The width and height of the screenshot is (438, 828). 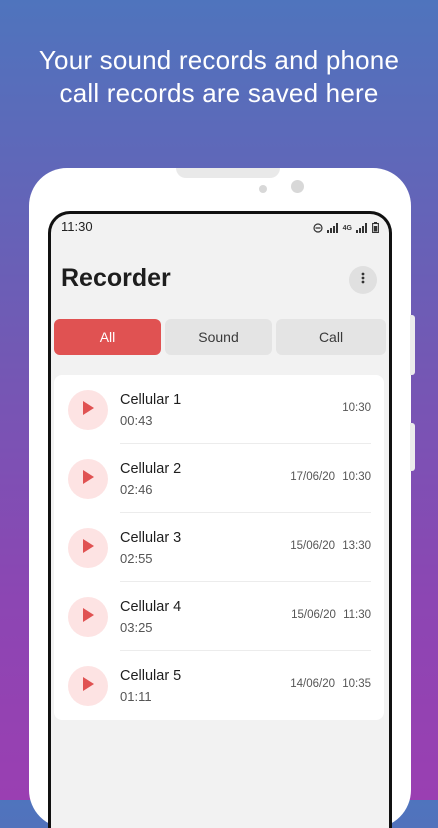 I want to click on list-item: Cellular 3 02:55 15/06/20 13:30, so click(x=219, y=547).